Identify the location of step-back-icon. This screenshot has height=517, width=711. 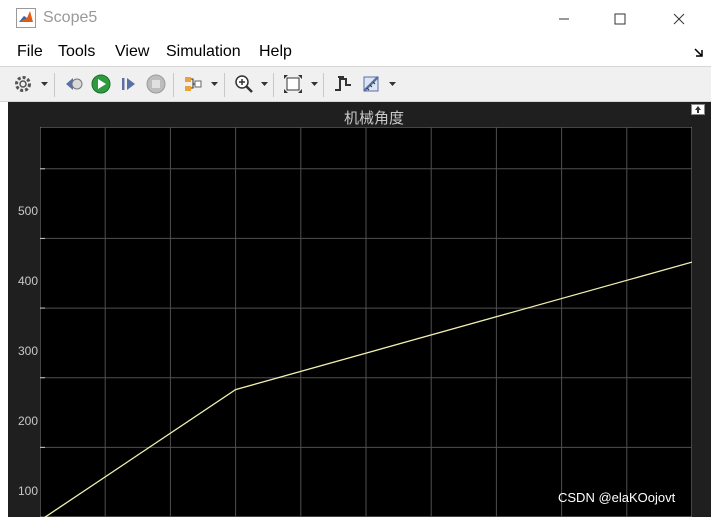
(74, 84).